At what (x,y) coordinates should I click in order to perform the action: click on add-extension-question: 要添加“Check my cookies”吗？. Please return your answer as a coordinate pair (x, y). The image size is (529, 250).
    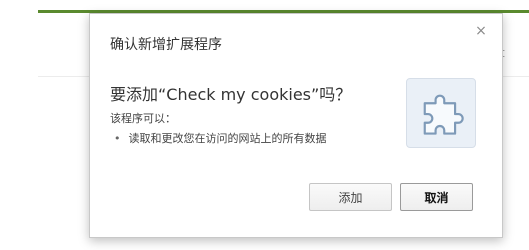
    Looking at the image, I should click on (231, 94).